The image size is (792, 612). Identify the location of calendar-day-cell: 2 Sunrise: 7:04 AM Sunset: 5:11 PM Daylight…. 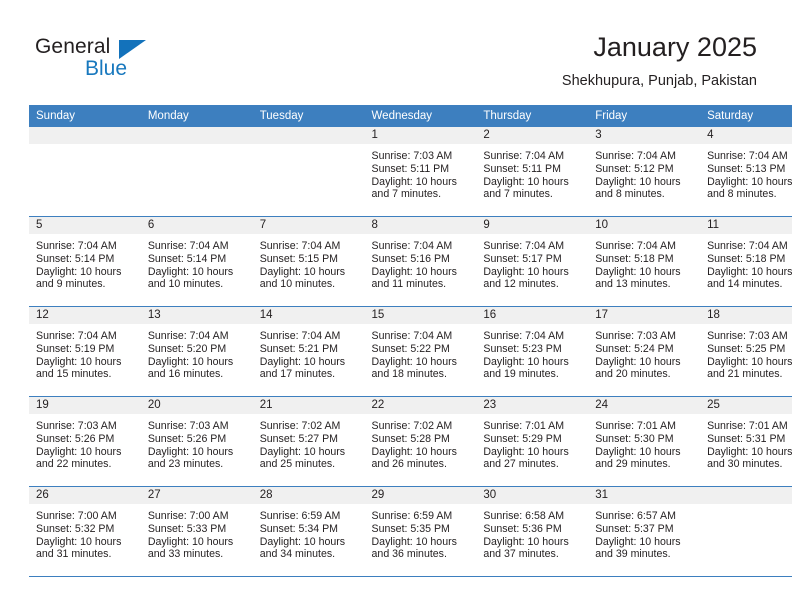
(532, 172).